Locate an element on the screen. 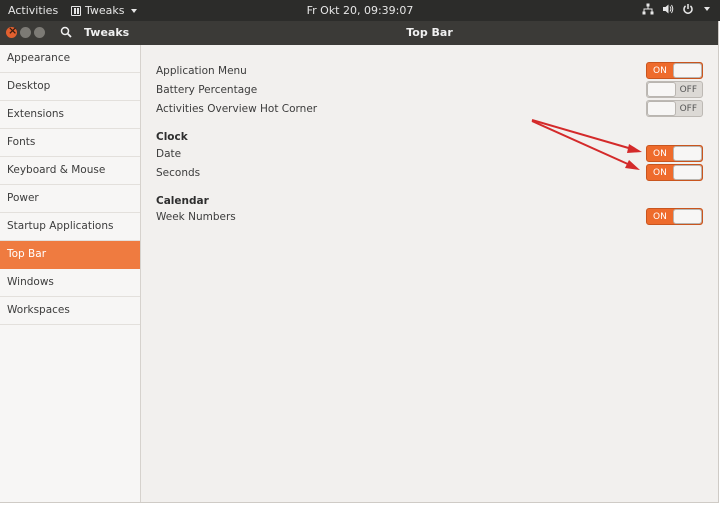  annotation-arrows is located at coordinates (586, 144).